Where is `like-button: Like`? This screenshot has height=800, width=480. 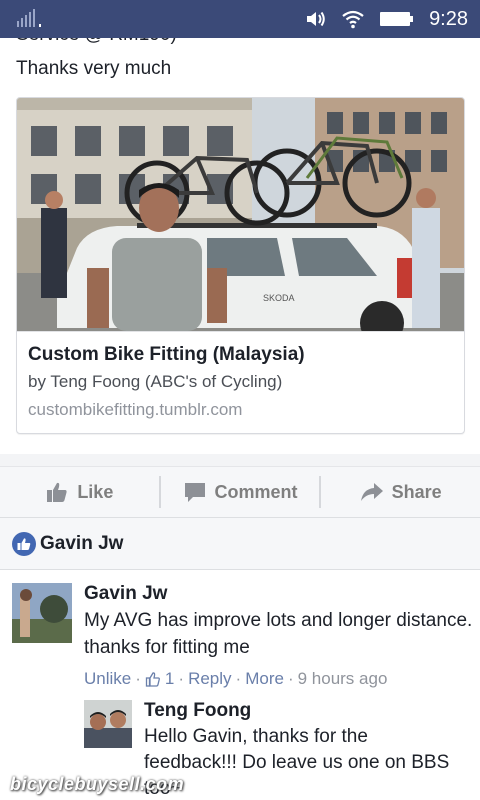
like-button: Like is located at coordinates (79, 492).